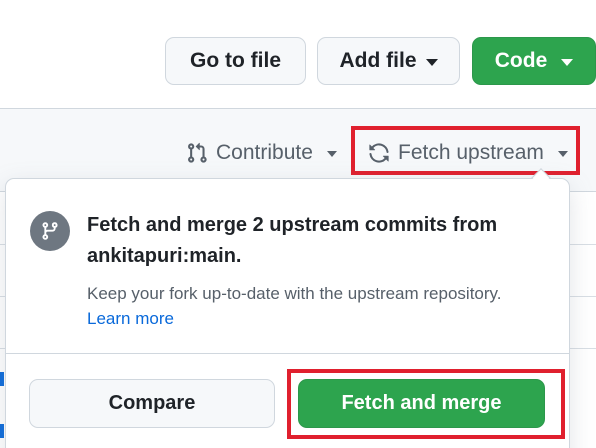 The image size is (596, 448). I want to click on sync-icon, so click(379, 153).